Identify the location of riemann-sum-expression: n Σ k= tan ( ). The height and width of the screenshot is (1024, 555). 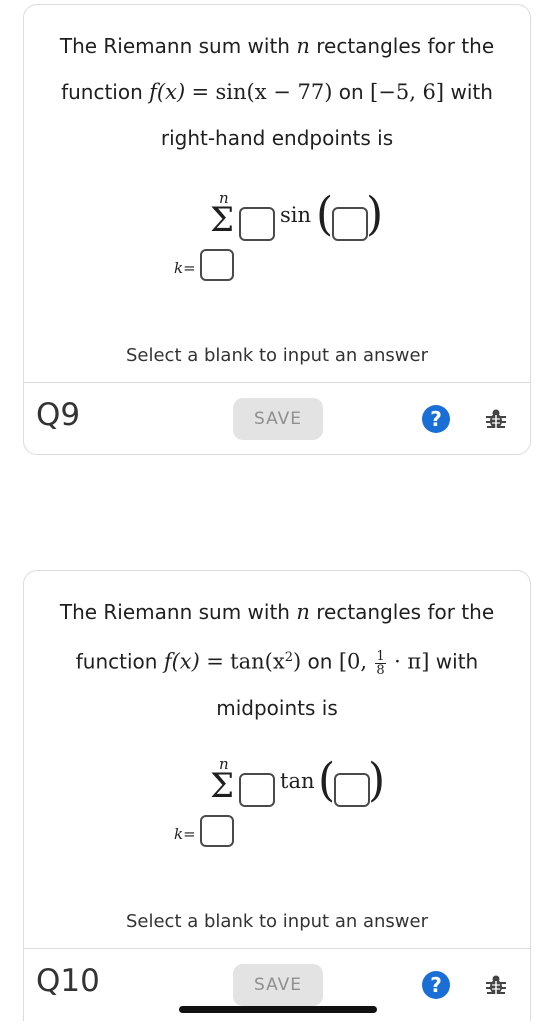
(277, 806).